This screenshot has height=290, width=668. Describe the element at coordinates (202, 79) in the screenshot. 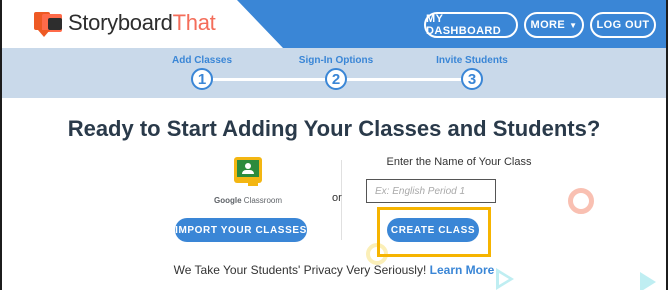

I see `step-1-circle: 1` at that location.